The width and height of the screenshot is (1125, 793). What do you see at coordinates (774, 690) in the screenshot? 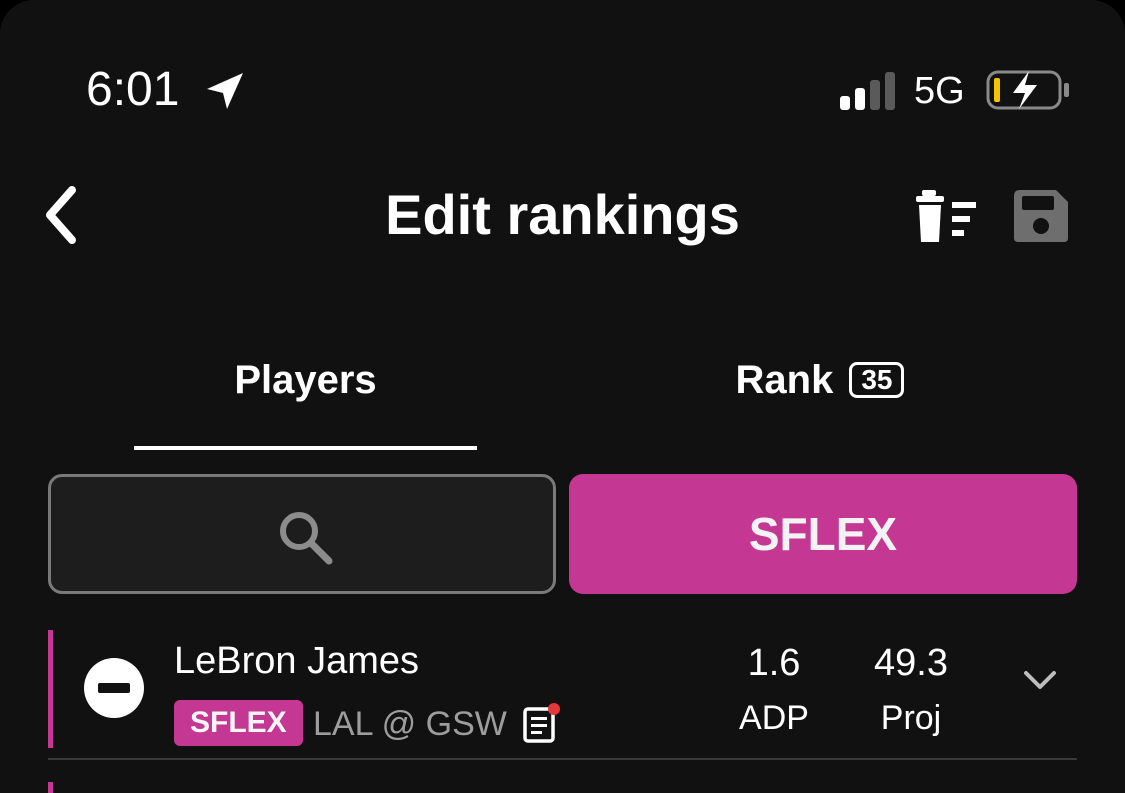
I see `adp-stat: 1.6 ADP` at bounding box center [774, 690].